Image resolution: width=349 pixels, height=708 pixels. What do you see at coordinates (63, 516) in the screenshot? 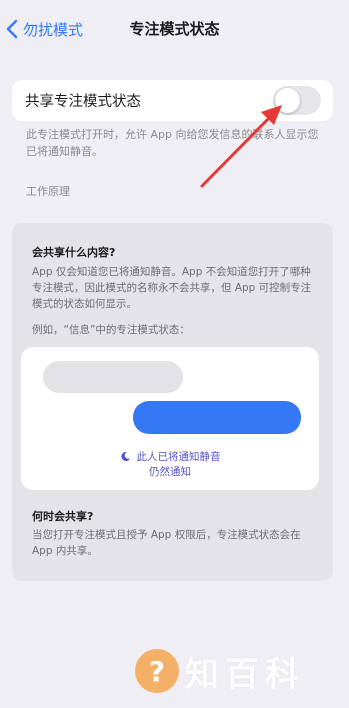
I see `when-shared-heading: 何时会共享?` at bounding box center [63, 516].